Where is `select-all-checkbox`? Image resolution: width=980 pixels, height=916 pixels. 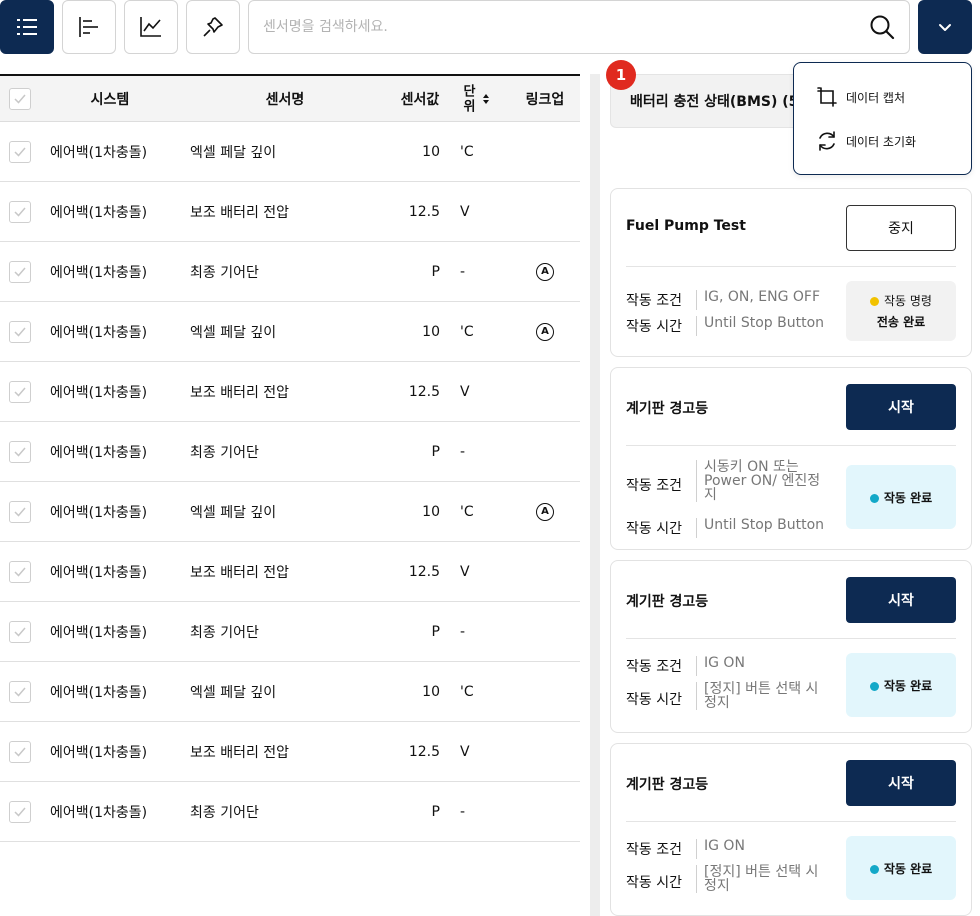
select-all-checkbox is located at coordinates (20, 98).